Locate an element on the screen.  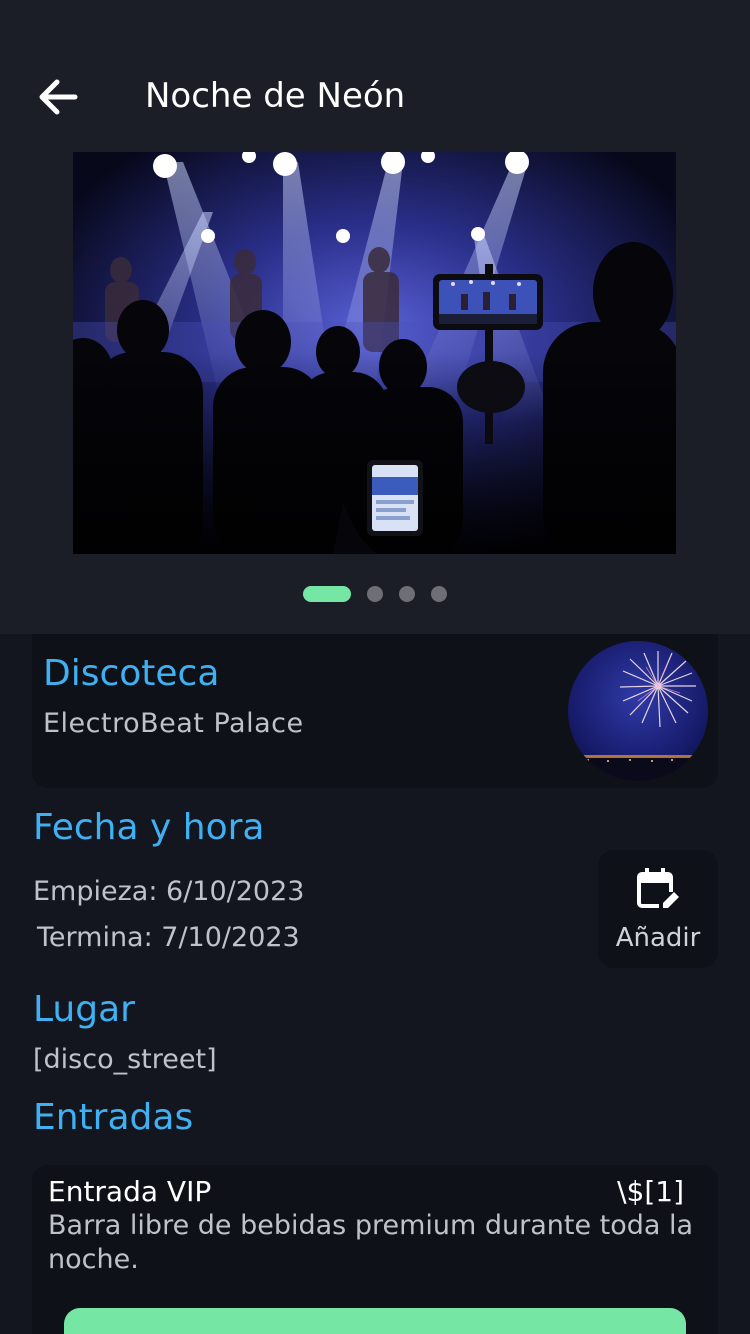
calendar-edit-icon is located at coordinates (658, 889).